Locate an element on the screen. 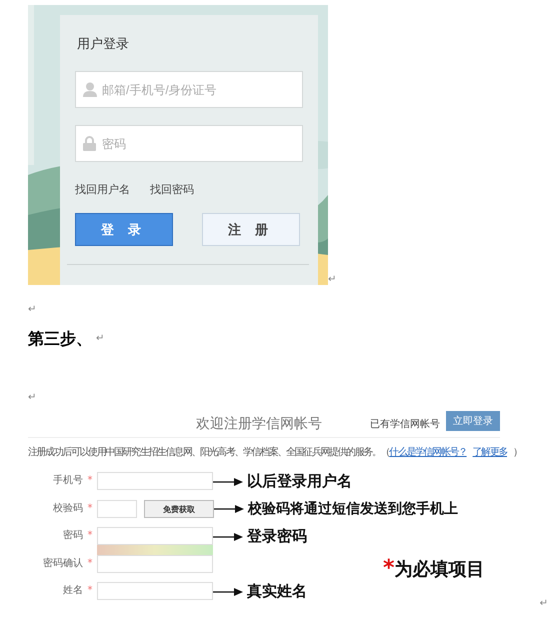  help-link: 了解更多 is located at coordinates (490, 452).